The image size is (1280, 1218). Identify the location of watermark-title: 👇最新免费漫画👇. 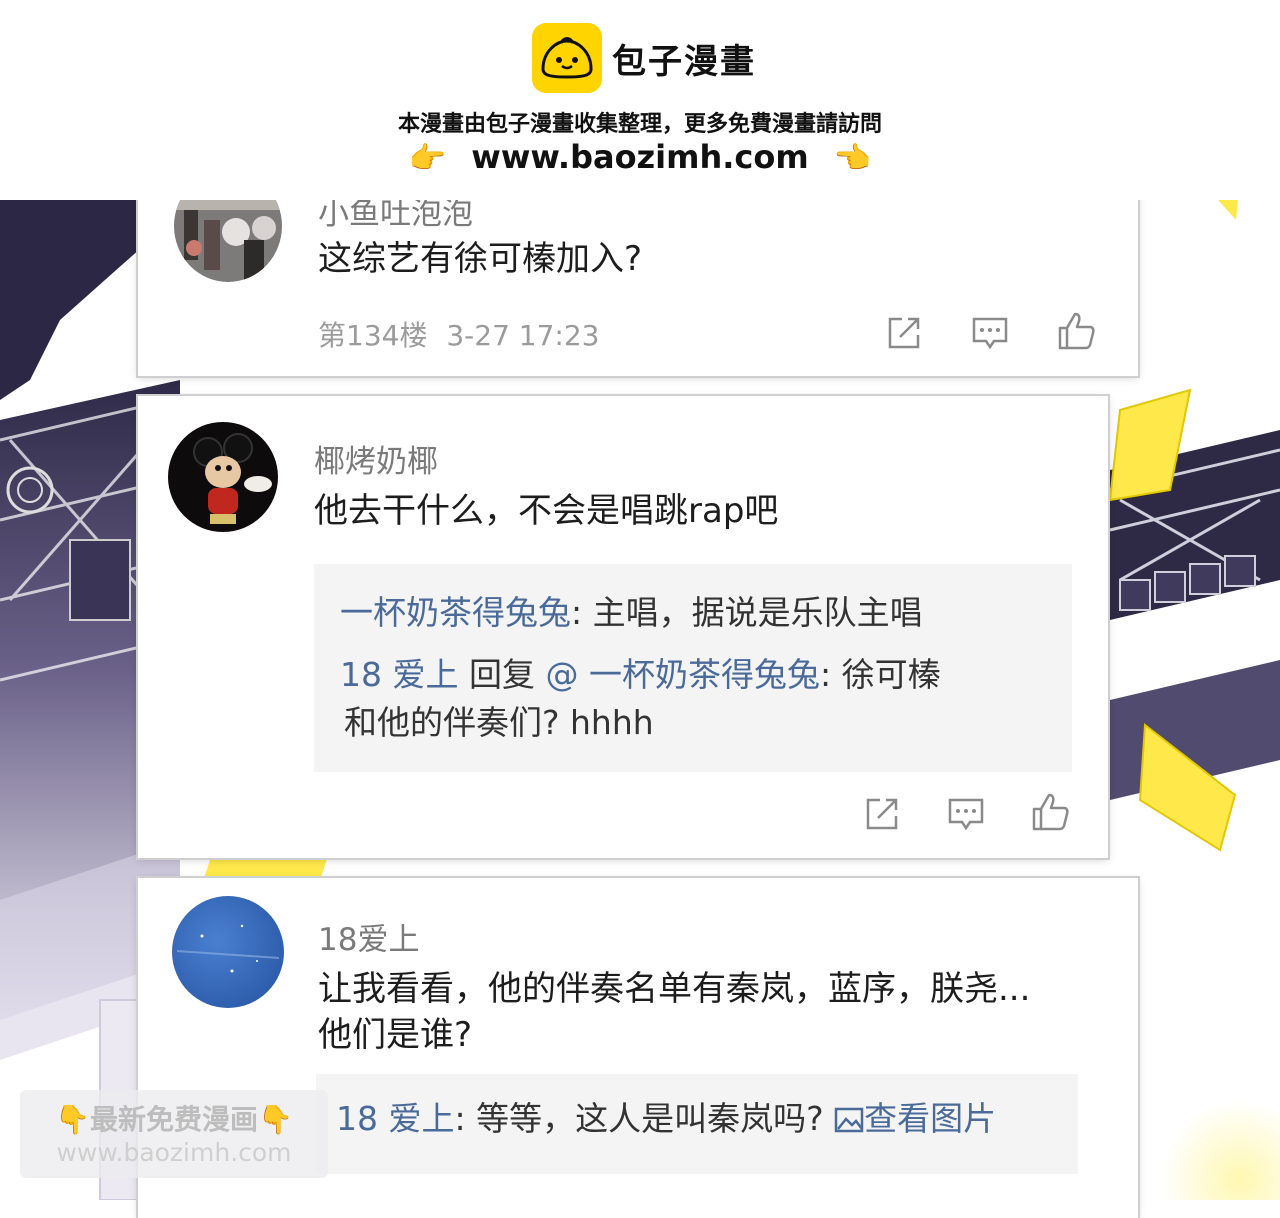
(174, 1118).